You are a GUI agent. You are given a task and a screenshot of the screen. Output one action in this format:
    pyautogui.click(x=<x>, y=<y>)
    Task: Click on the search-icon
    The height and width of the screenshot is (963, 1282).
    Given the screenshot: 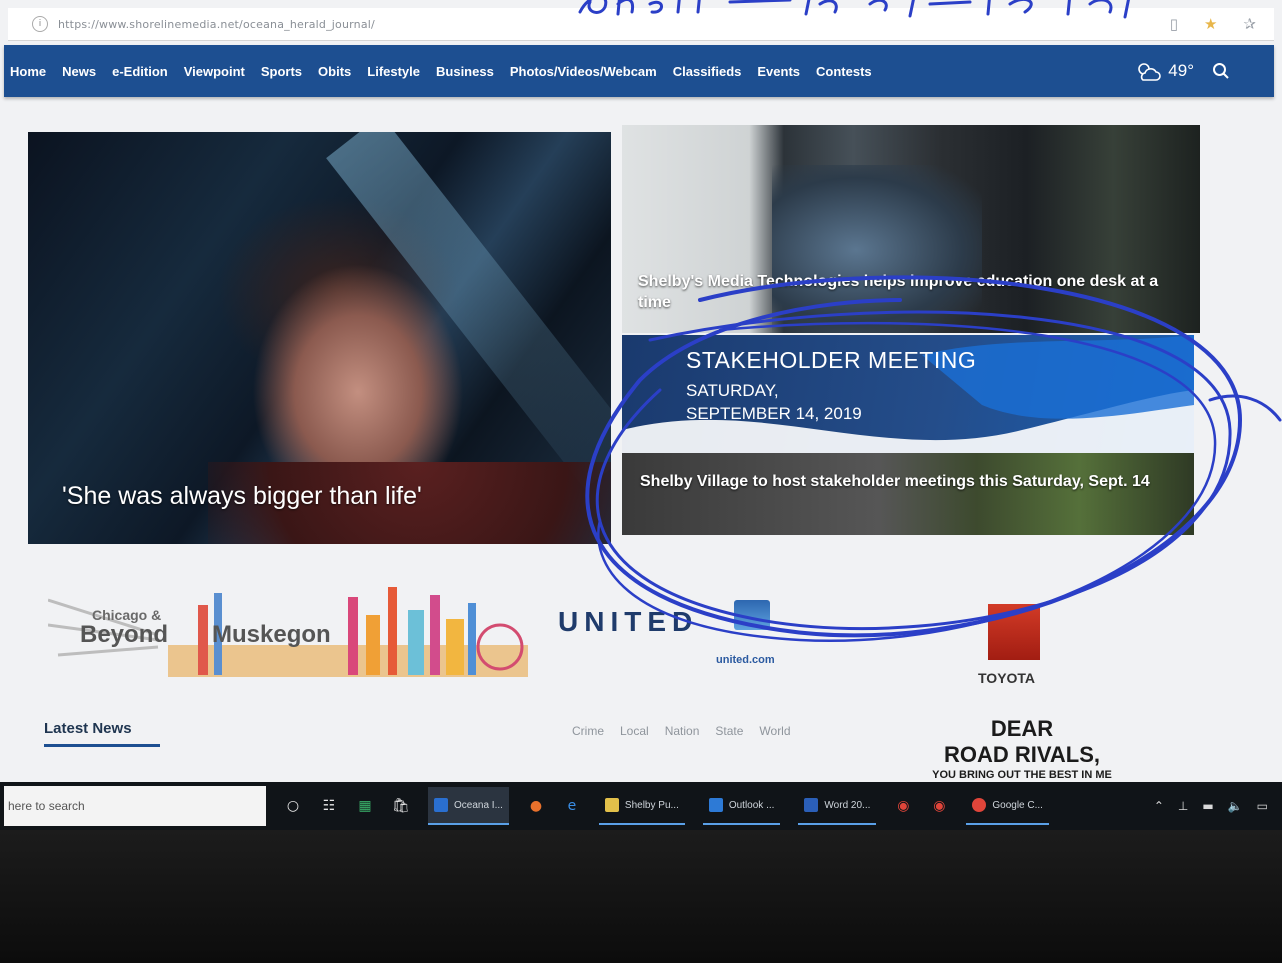 What is the action you would take?
    pyautogui.click(x=1221, y=71)
    